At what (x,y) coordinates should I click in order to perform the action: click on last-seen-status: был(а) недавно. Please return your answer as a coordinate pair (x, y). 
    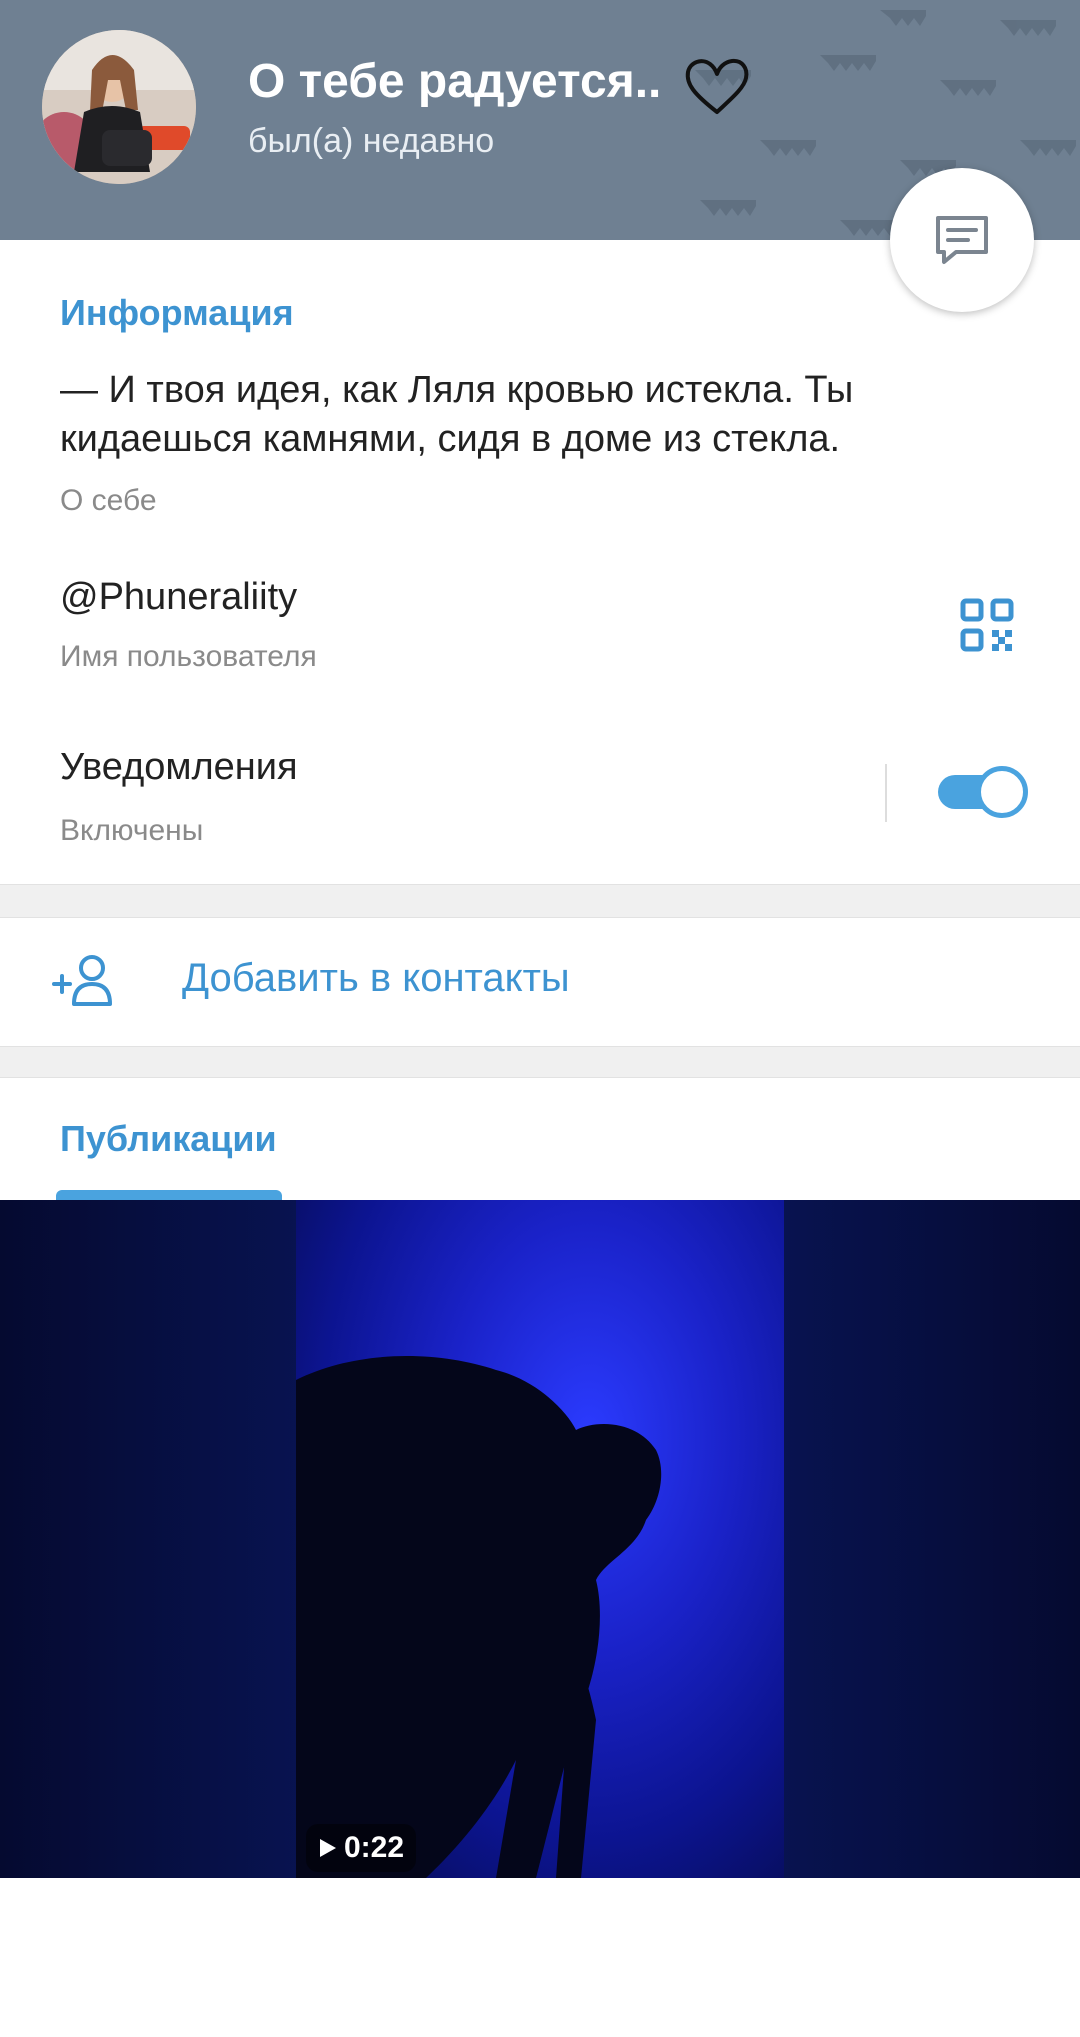
    Looking at the image, I should click on (371, 141).